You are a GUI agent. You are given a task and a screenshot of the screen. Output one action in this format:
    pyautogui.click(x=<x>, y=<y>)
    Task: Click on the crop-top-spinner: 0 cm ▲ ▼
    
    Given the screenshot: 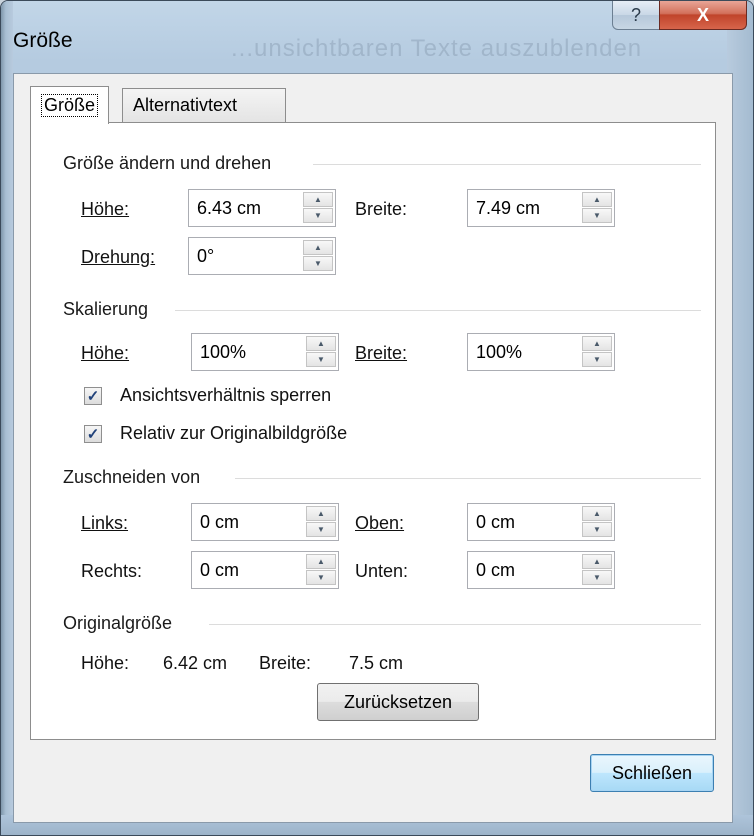 What is the action you would take?
    pyautogui.click(x=541, y=522)
    